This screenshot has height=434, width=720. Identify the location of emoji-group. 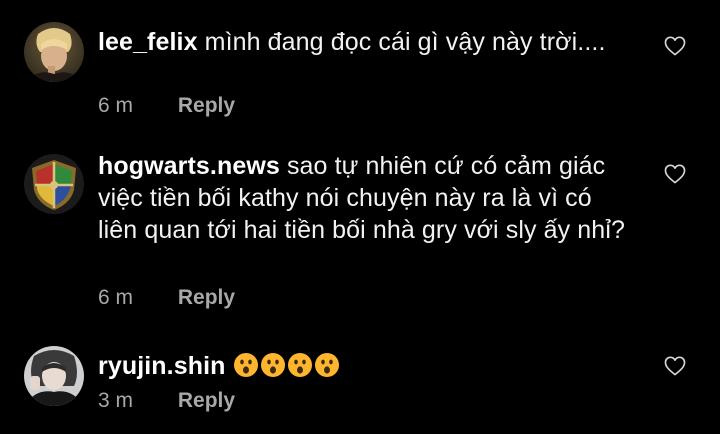
(287, 366).